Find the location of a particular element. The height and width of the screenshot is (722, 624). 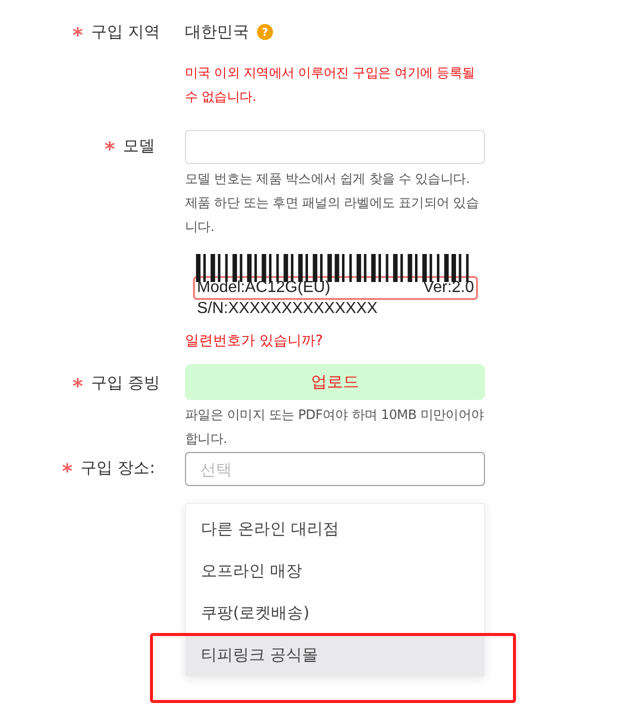

dropdown-option: 다른 온라인 대리점 is located at coordinates (335, 529).